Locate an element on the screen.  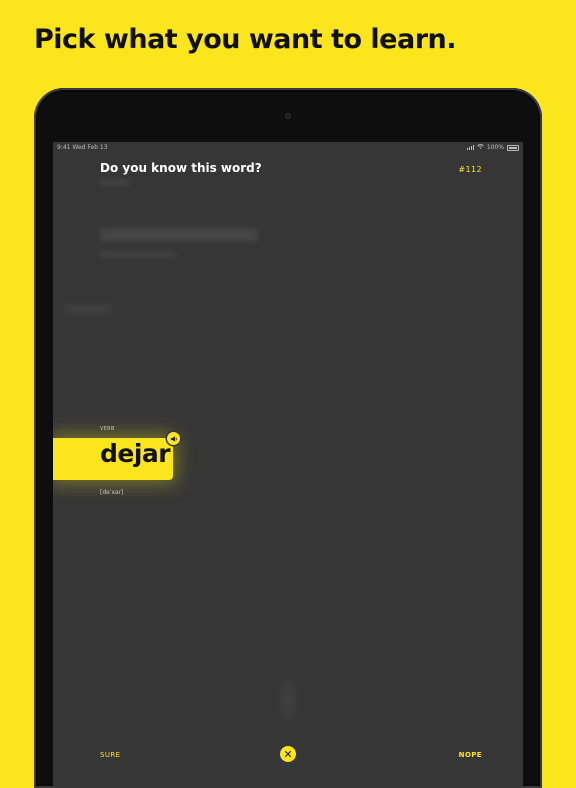
page-headline: Pick what you want to learn. is located at coordinates (245, 39).